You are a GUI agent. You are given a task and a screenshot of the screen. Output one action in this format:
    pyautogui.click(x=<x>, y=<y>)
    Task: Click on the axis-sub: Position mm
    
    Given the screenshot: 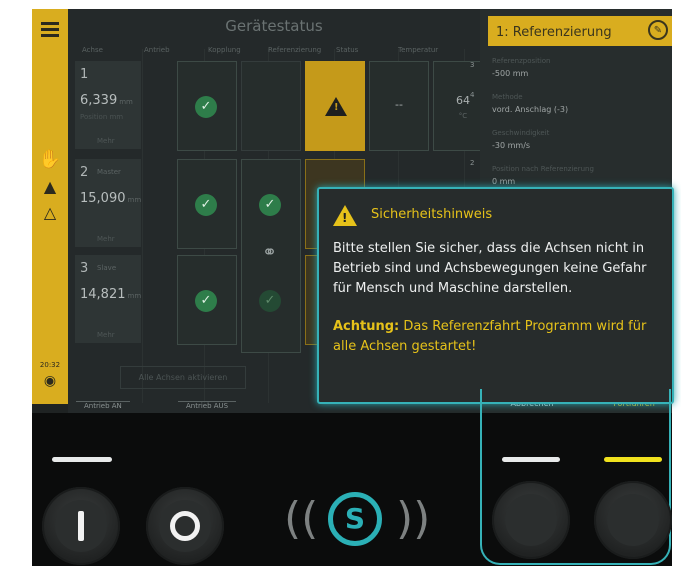 What is the action you would take?
    pyautogui.click(x=102, y=117)
    